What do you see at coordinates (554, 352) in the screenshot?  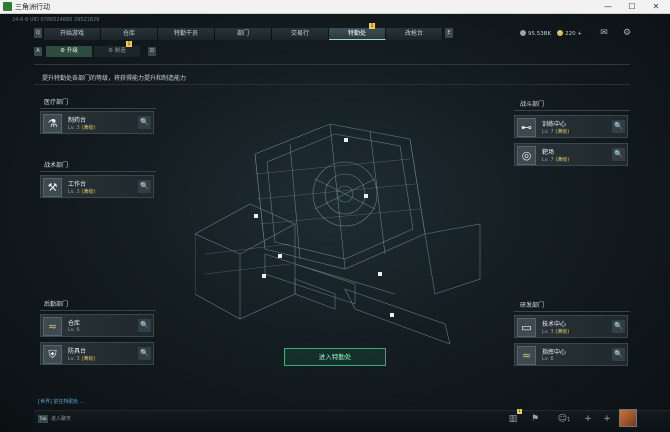 I see `facility-name: 指挥中心` at bounding box center [554, 352].